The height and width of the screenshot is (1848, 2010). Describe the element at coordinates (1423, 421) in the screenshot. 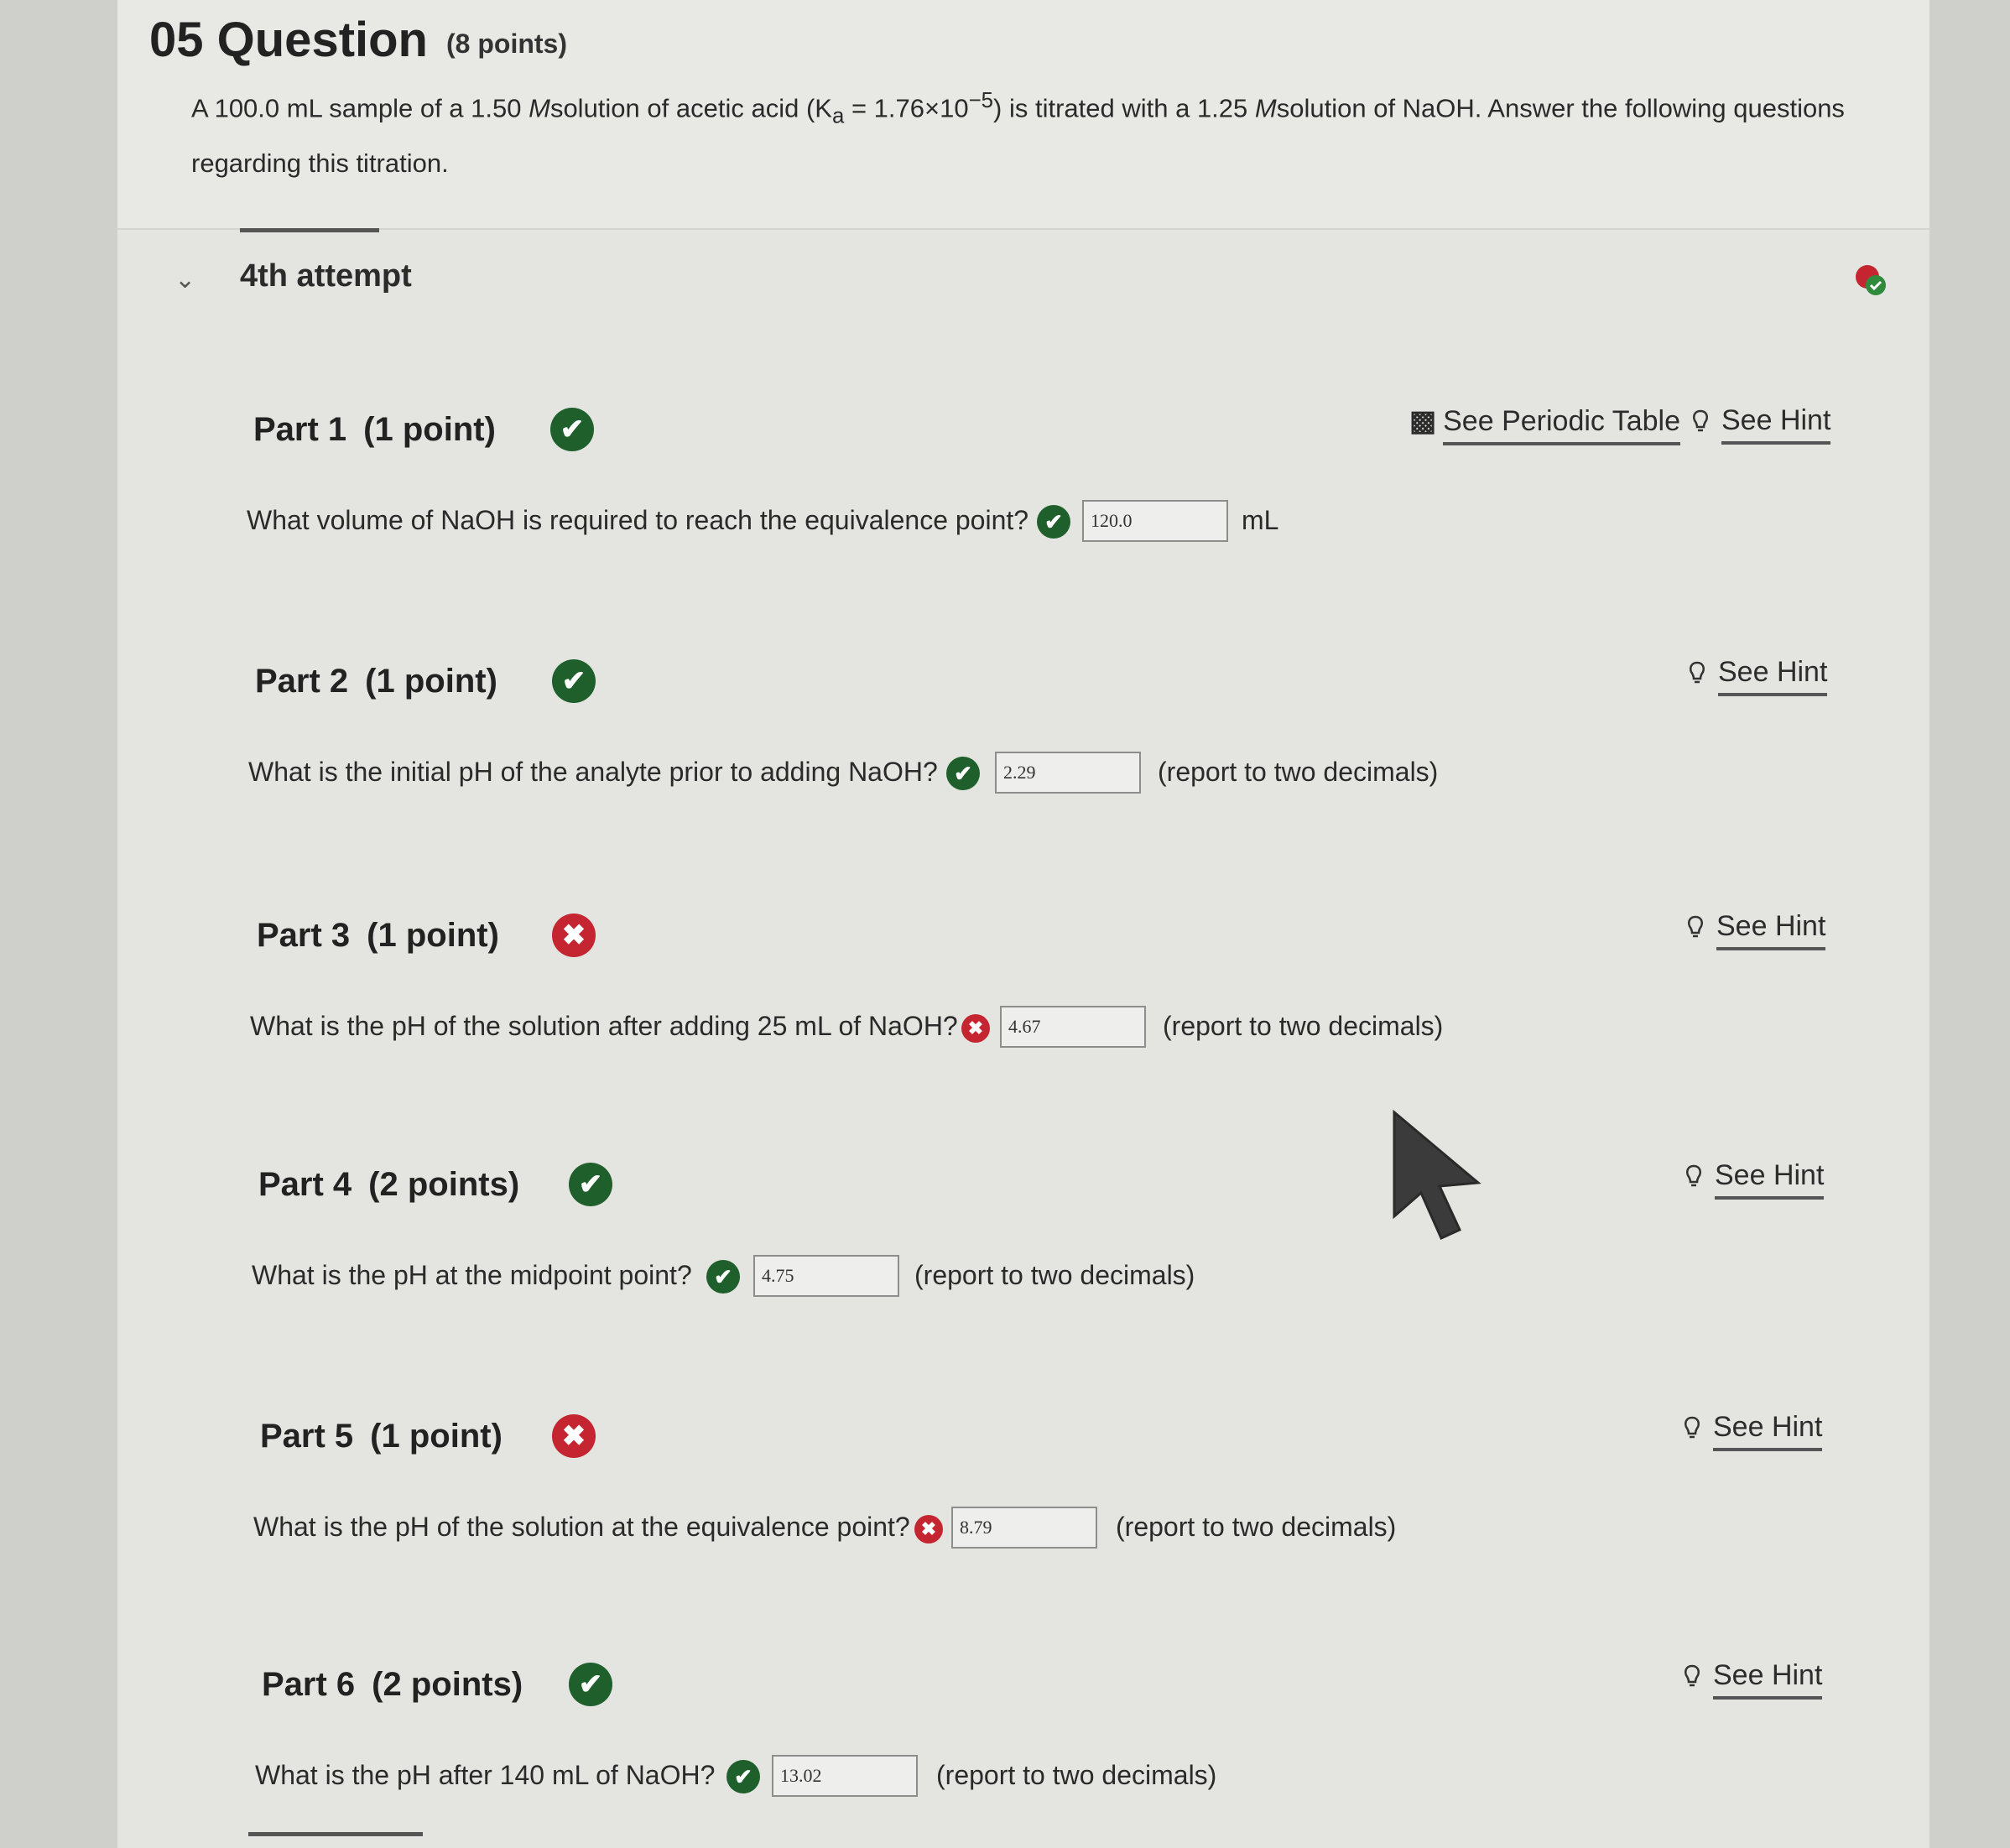

I see `periodic-table-icon: ▩` at that location.